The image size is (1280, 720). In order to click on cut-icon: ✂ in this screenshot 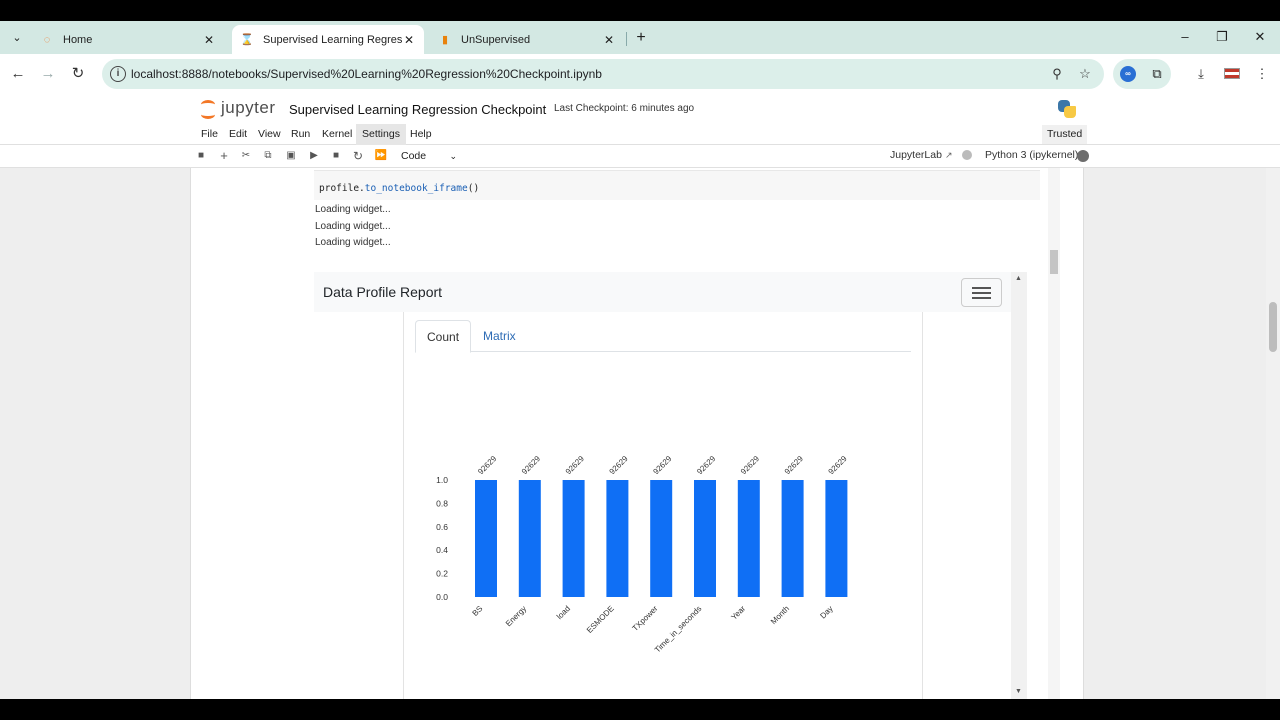, I will do `click(246, 156)`.